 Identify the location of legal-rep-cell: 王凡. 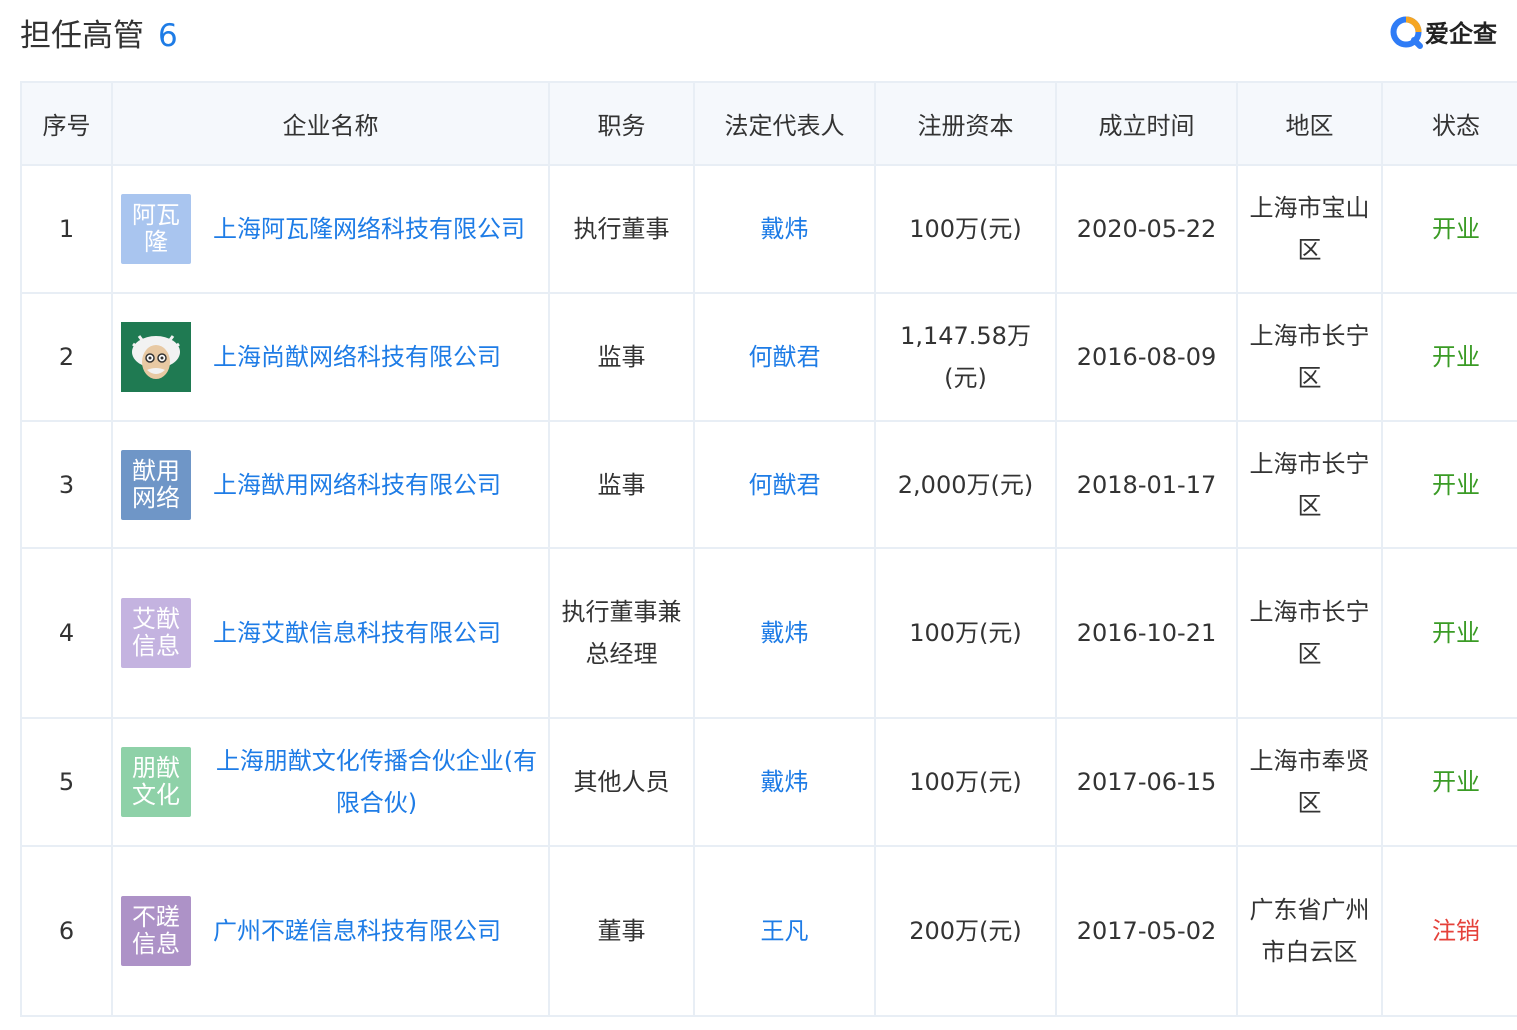
(784, 931).